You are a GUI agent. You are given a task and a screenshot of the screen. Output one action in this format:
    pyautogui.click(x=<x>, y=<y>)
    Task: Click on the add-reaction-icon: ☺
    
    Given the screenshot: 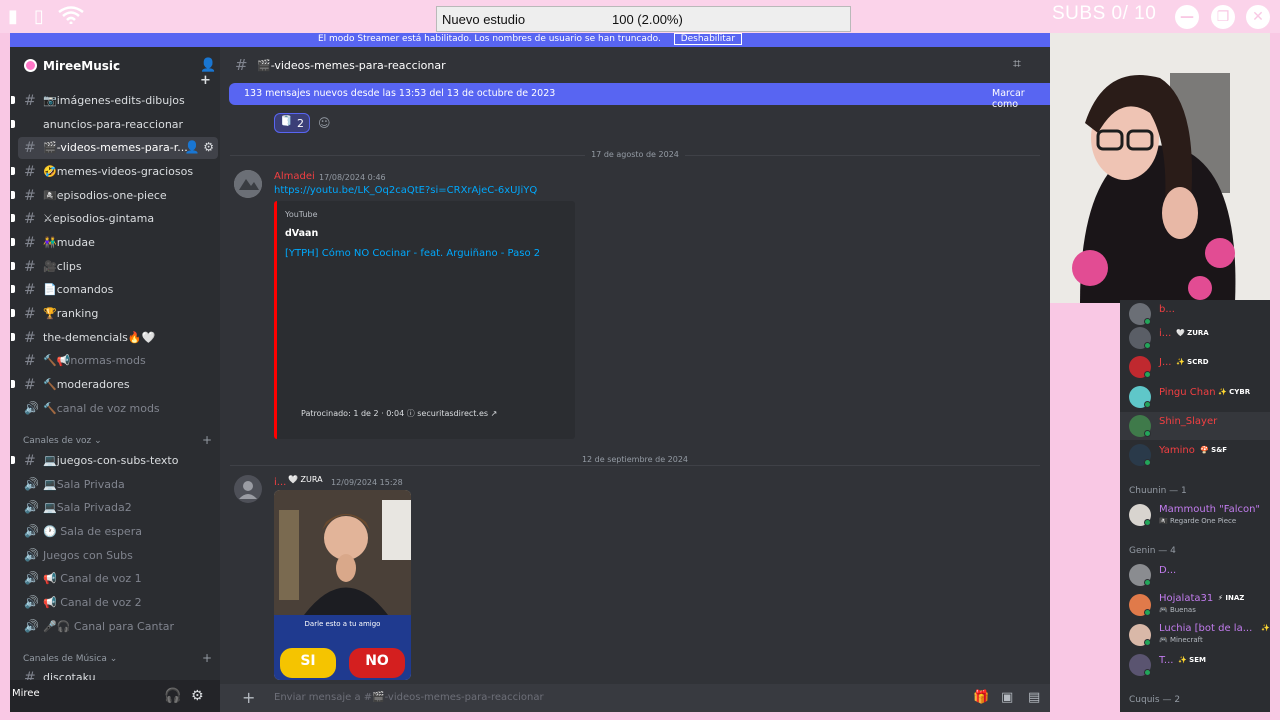 What is the action you would take?
    pyautogui.click(x=324, y=123)
    